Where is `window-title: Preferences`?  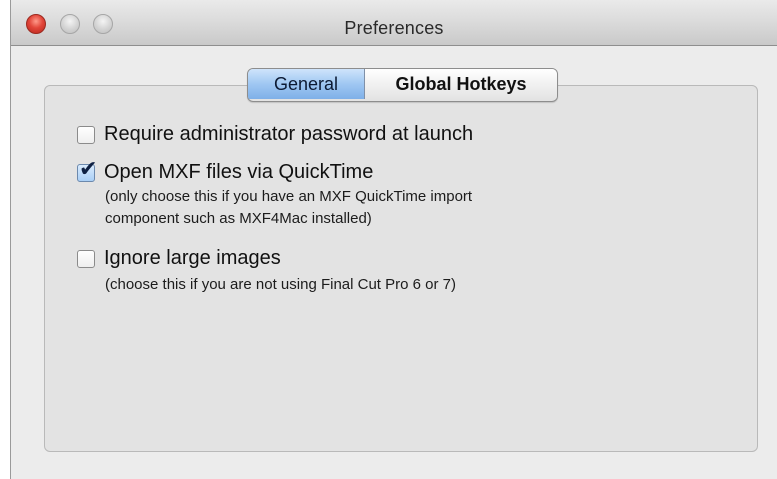 window-title: Preferences is located at coordinates (394, 28).